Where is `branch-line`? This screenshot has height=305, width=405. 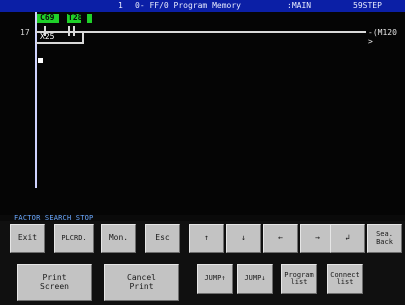 branch-line is located at coordinates (60, 43).